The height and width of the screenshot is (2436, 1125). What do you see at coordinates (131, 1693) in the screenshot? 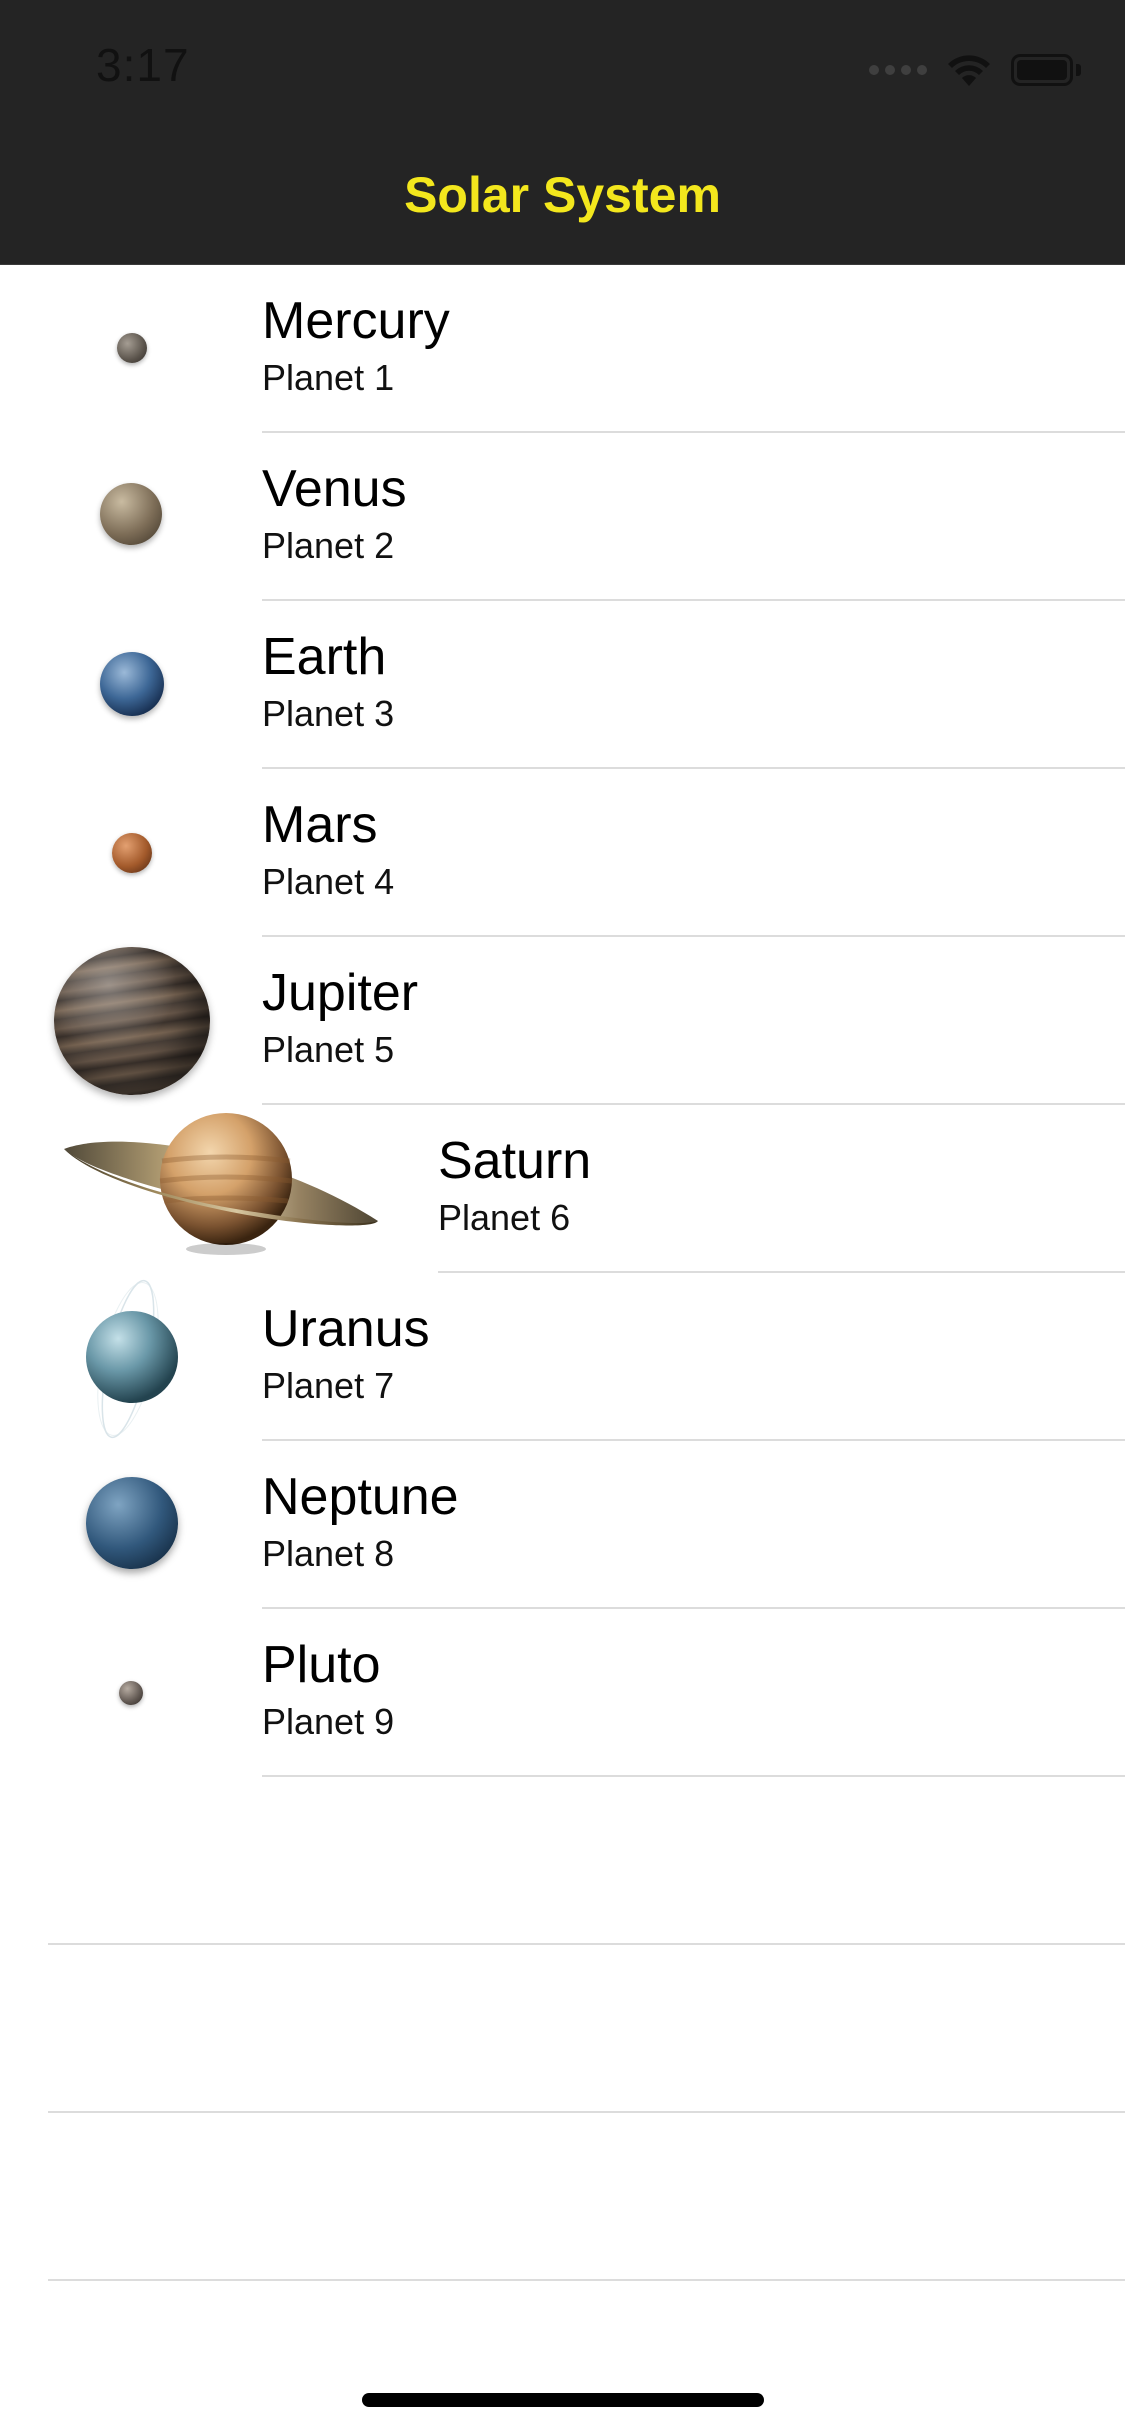
I see `pluto-icon` at bounding box center [131, 1693].